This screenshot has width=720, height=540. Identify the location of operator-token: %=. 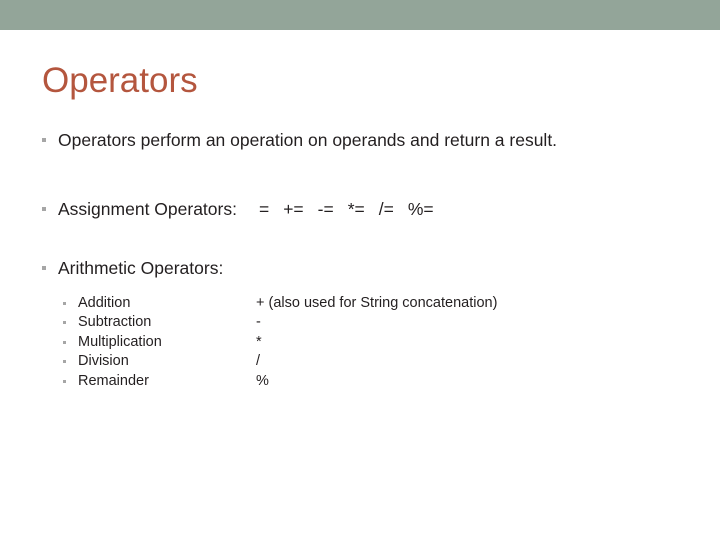
(420, 209).